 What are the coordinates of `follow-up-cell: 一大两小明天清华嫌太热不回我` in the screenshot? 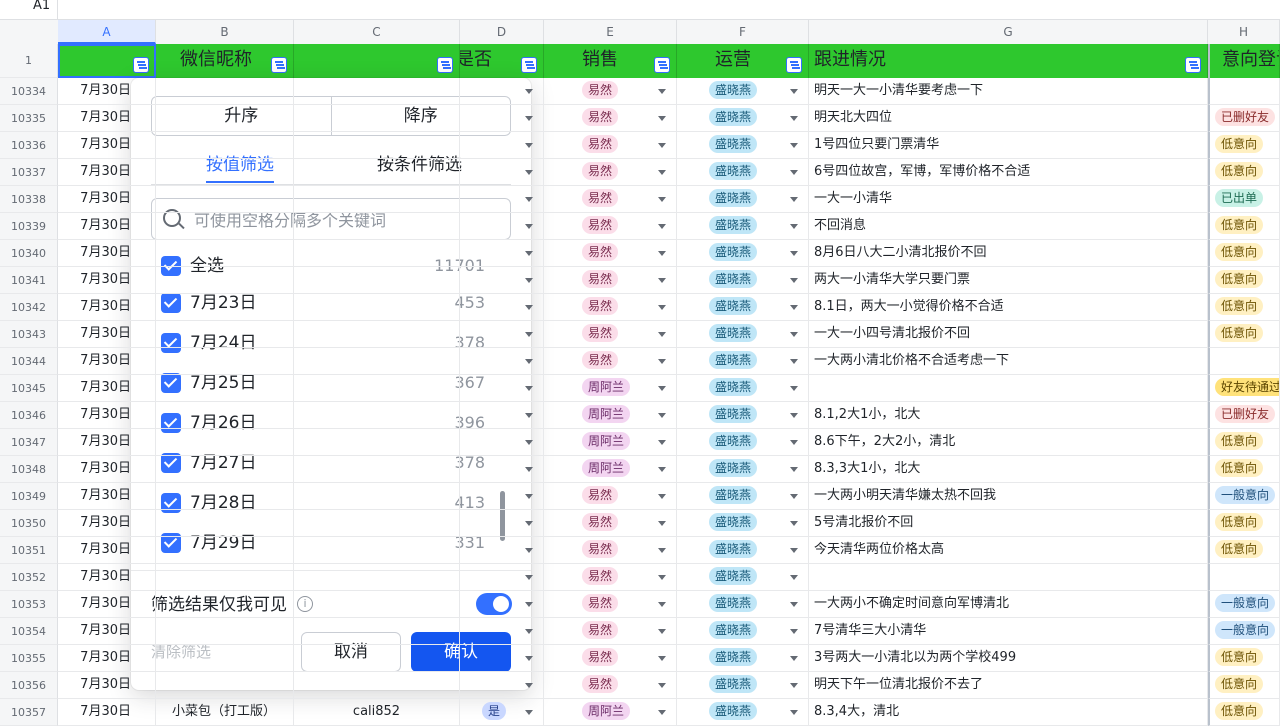 It's located at (1008, 496).